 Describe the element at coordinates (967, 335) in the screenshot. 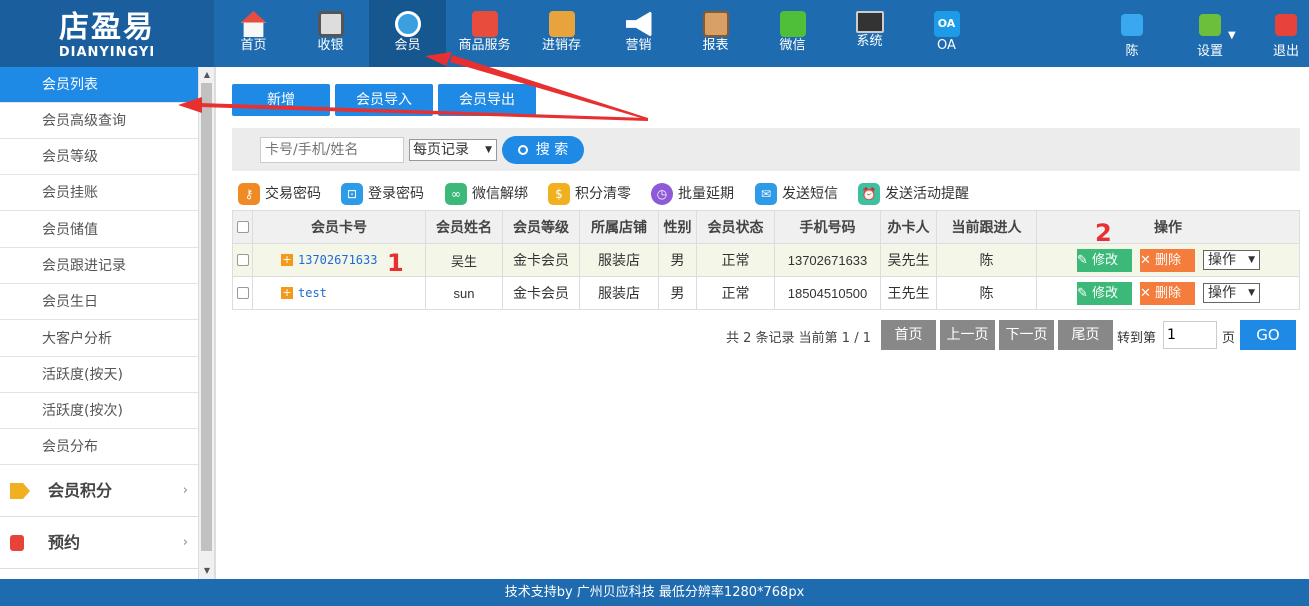

I see `prev-page-button: 上一页` at that location.